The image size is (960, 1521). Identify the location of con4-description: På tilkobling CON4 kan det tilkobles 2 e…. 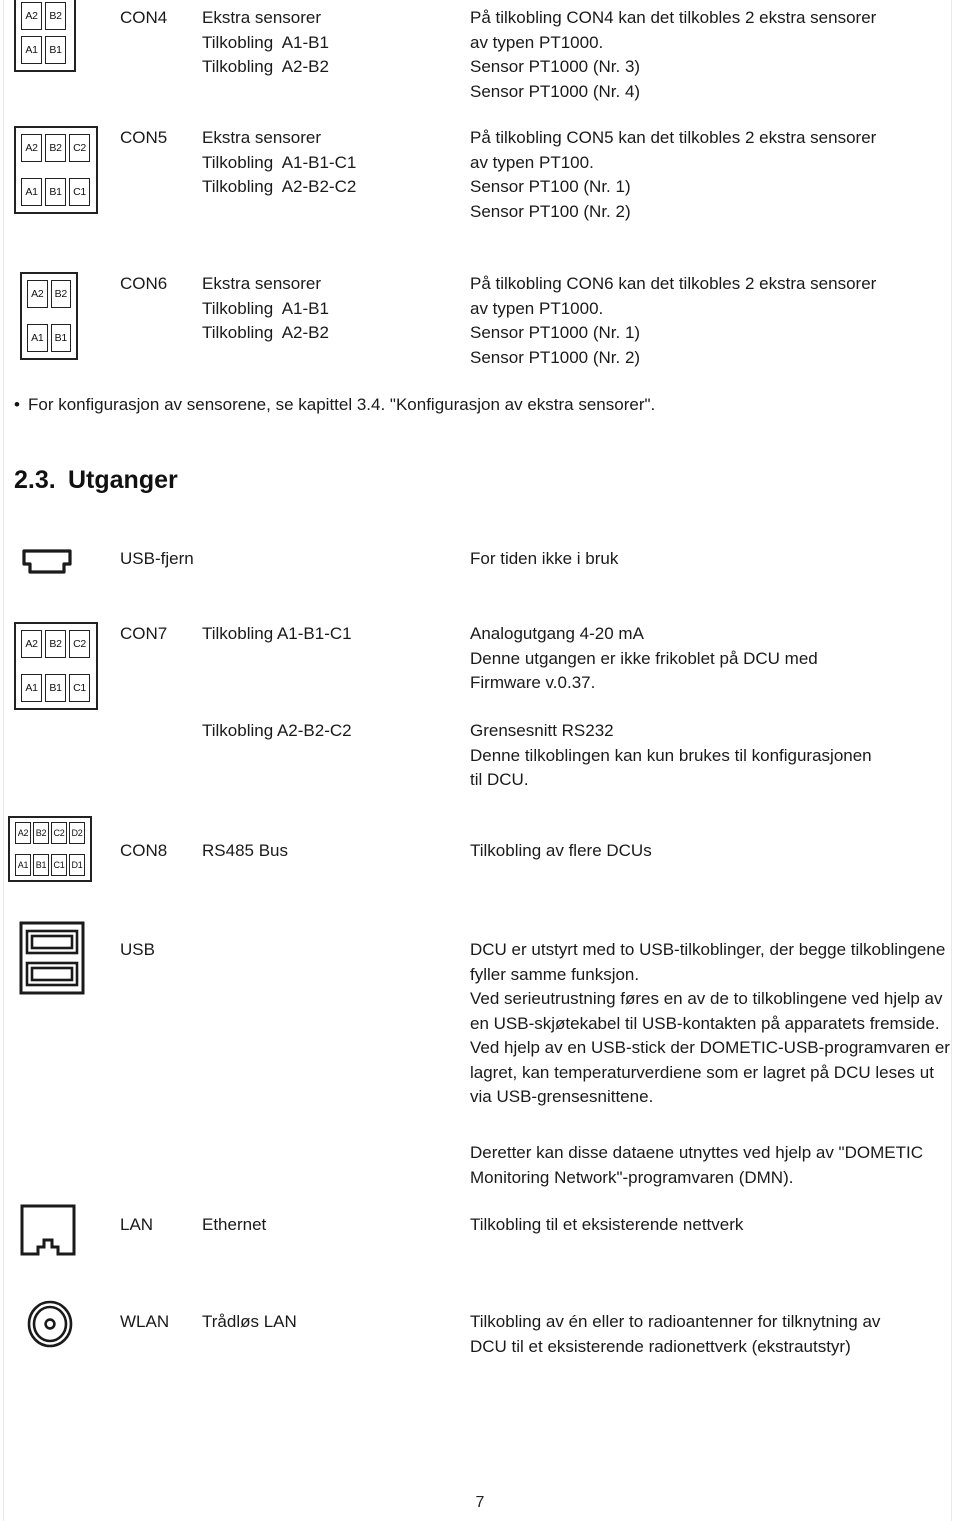
(715, 55).